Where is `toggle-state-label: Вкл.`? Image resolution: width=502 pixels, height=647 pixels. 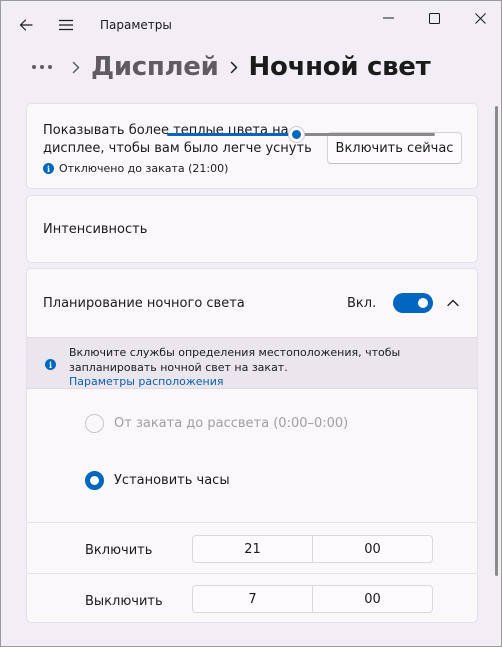 toggle-state-label: Вкл. is located at coordinates (362, 303).